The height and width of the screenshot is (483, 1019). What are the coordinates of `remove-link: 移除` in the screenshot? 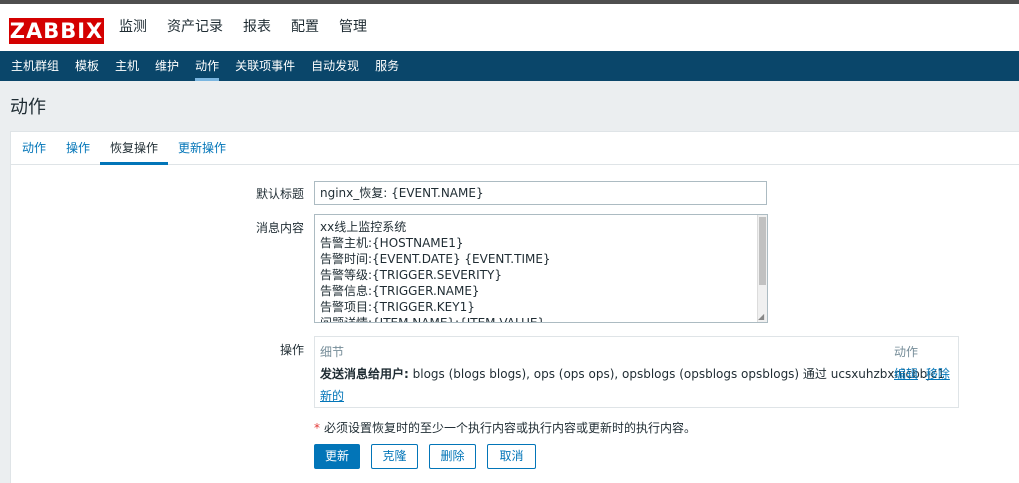 It's located at (938, 374).